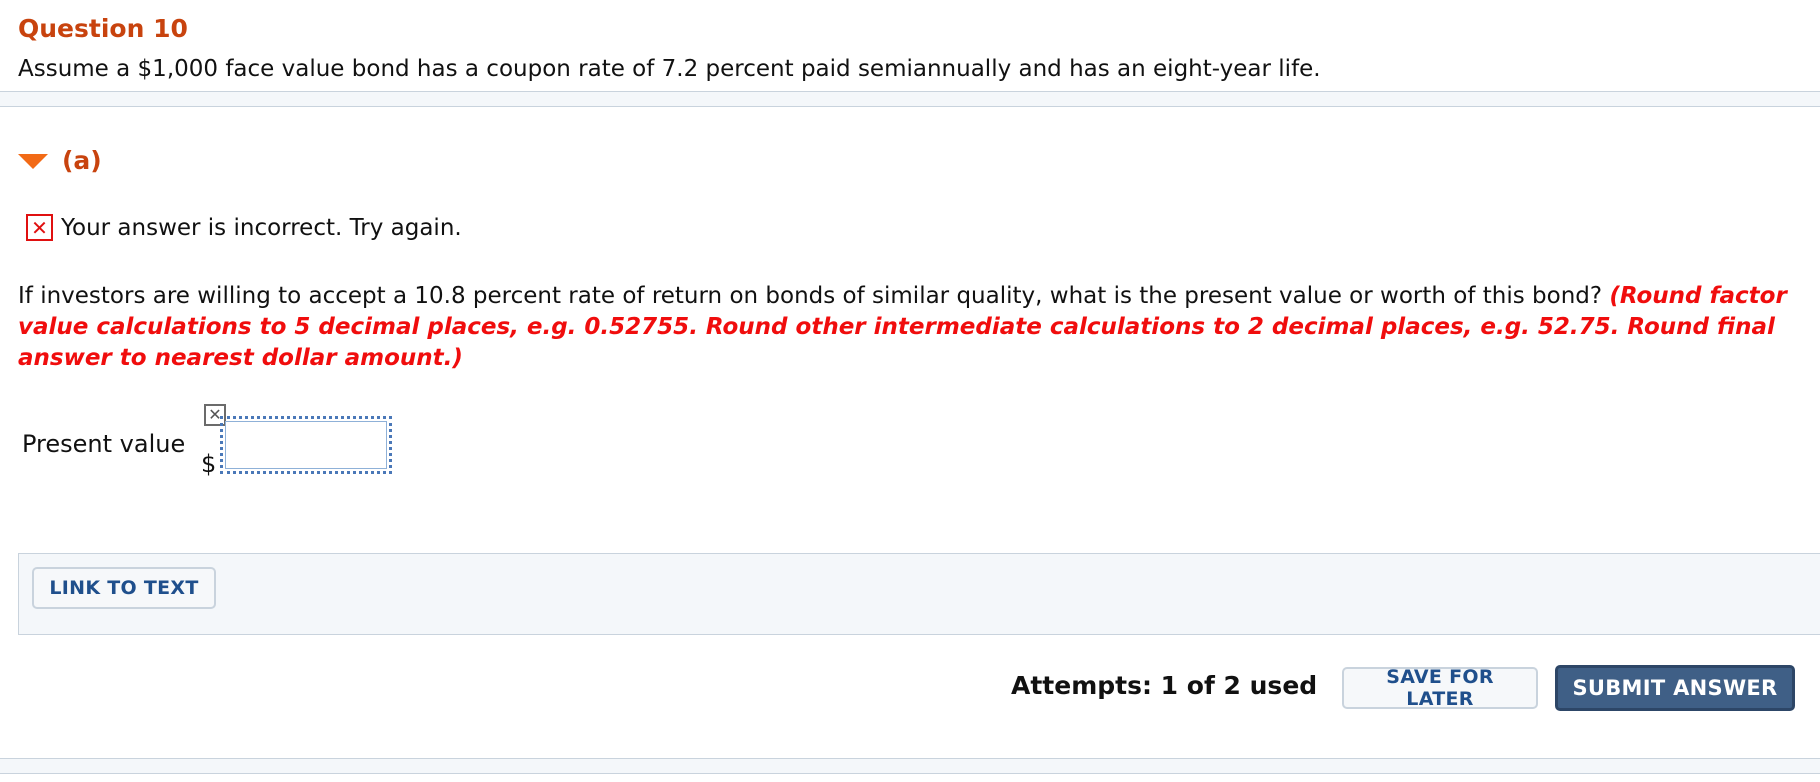 This screenshot has height=782, width=1820. What do you see at coordinates (261, 227) in the screenshot?
I see `feedback-text: Your answer is incorrect. Try again.` at bounding box center [261, 227].